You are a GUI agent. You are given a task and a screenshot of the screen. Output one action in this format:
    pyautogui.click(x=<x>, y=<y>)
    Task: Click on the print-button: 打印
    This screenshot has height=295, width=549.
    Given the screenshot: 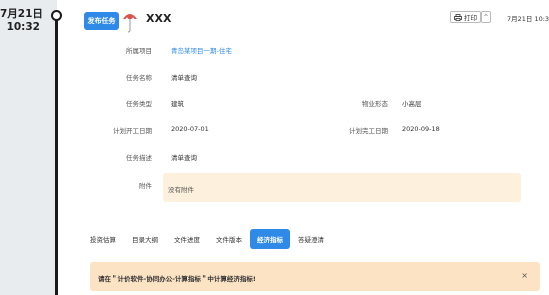 What is the action you would take?
    pyautogui.click(x=465, y=17)
    